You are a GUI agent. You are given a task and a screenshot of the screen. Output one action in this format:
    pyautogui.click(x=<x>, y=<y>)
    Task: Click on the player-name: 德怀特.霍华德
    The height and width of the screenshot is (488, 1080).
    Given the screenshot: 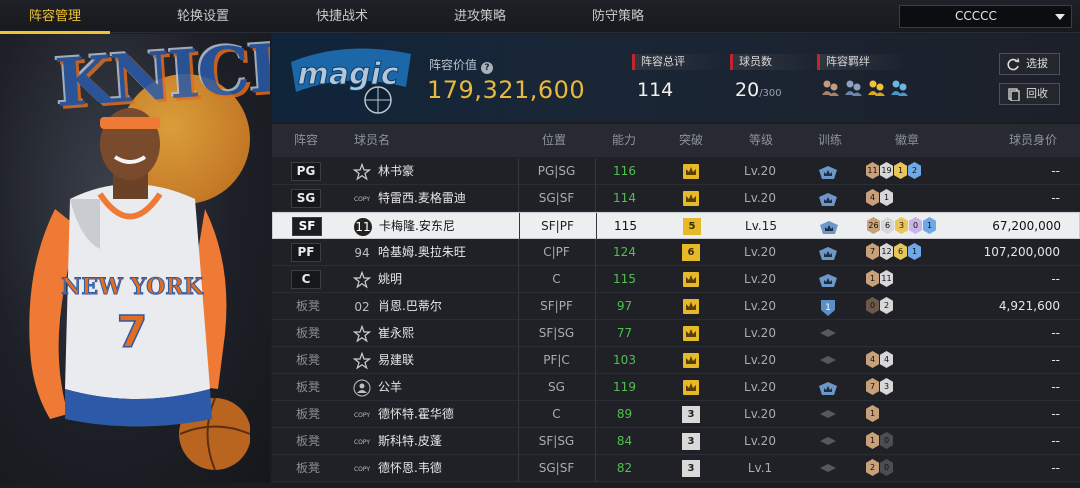 What is the action you would take?
    pyautogui.click(x=416, y=414)
    